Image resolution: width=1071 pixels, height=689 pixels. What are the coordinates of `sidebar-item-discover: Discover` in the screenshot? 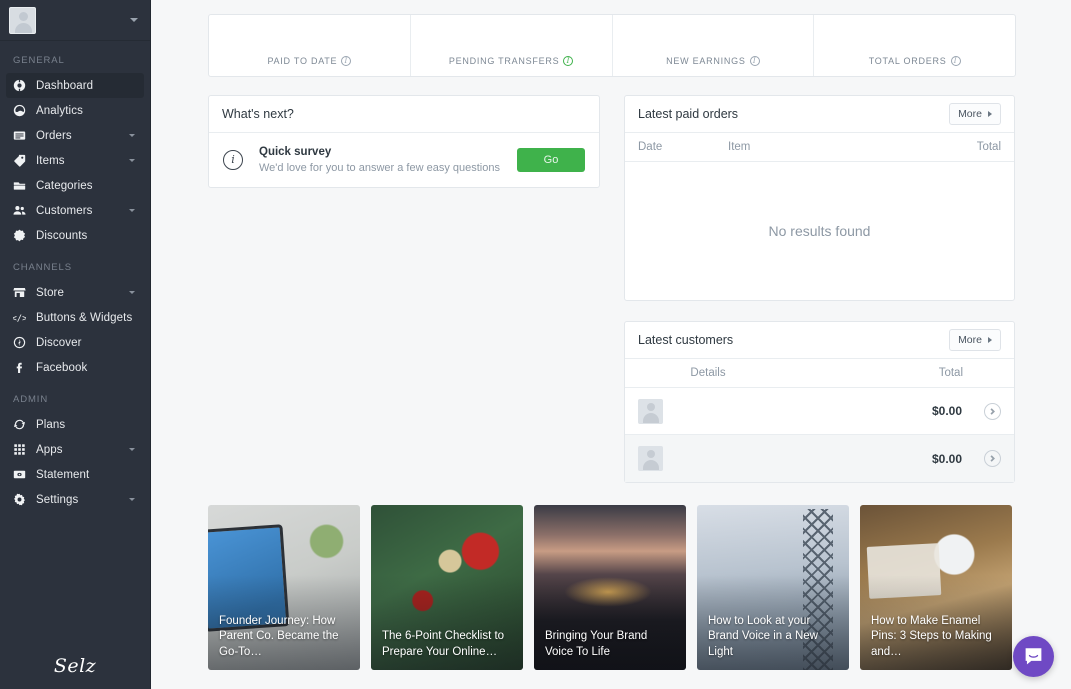 It's located at (75, 342).